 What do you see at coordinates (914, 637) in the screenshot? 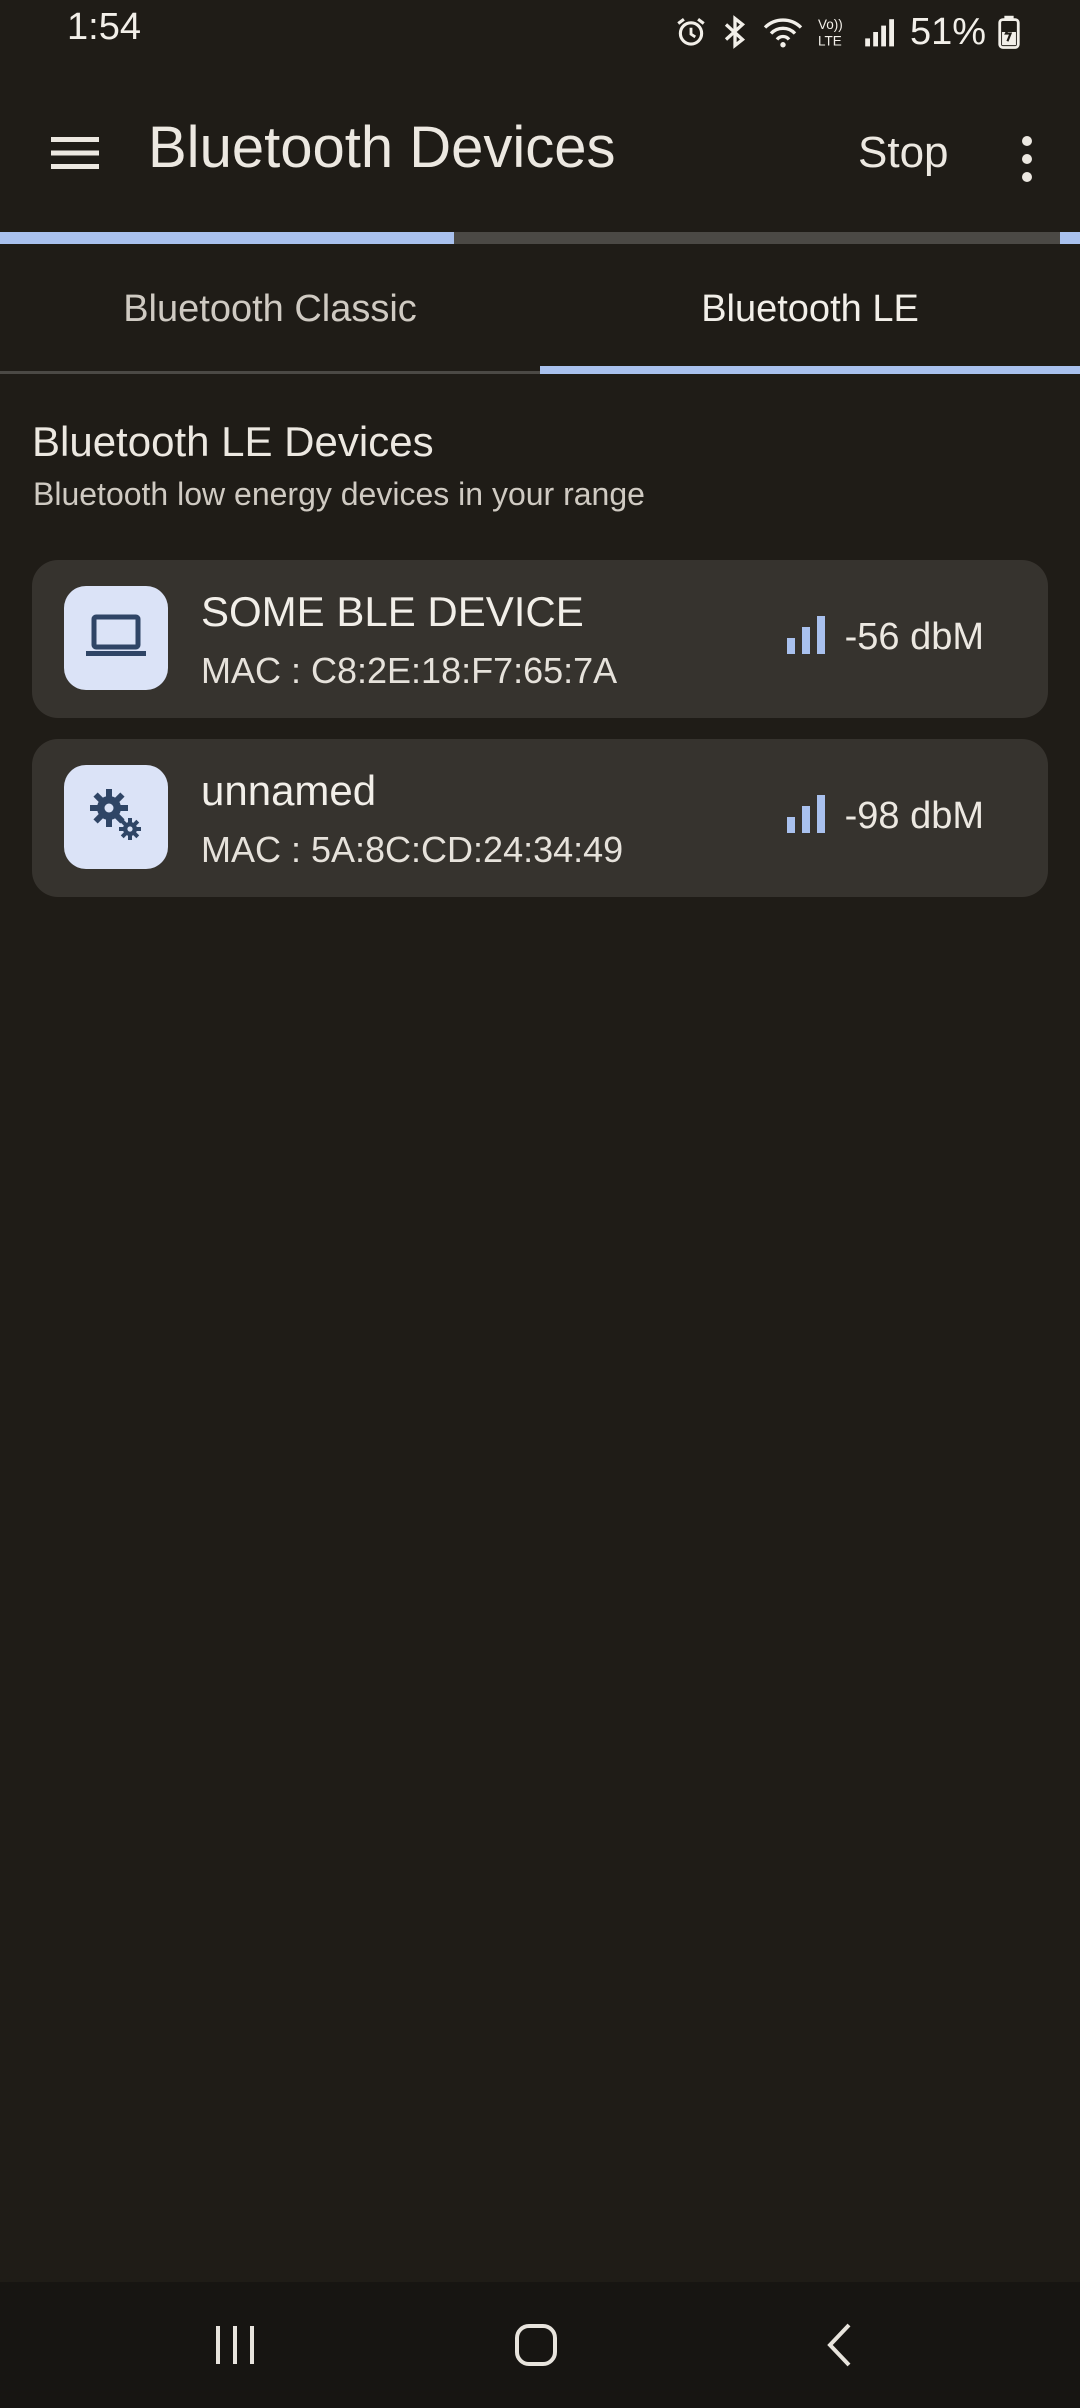
I see `device-rssi: -56 dbM` at bounding box center [914, 637].